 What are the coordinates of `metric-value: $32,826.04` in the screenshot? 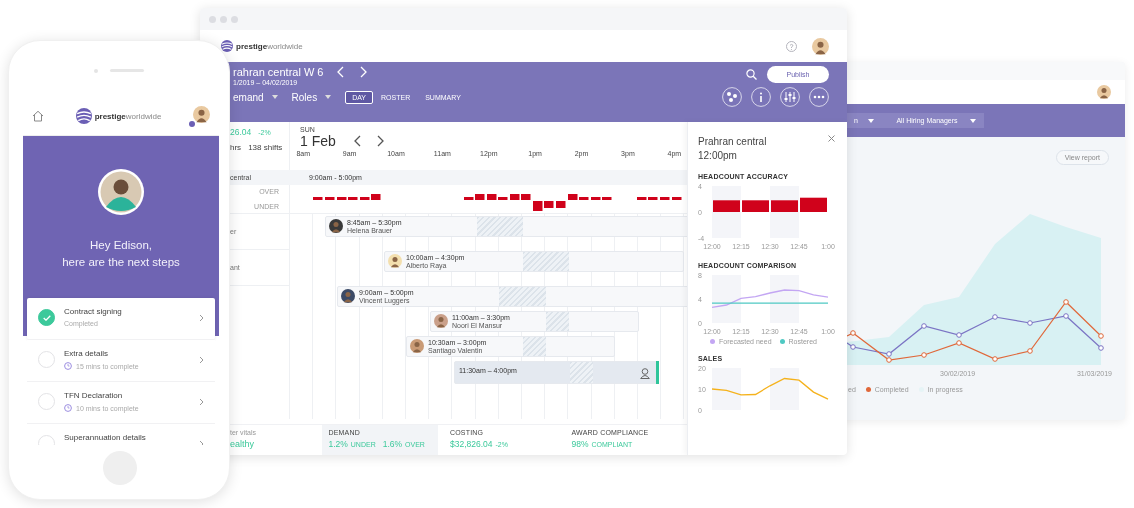 It's located at (471, 444).